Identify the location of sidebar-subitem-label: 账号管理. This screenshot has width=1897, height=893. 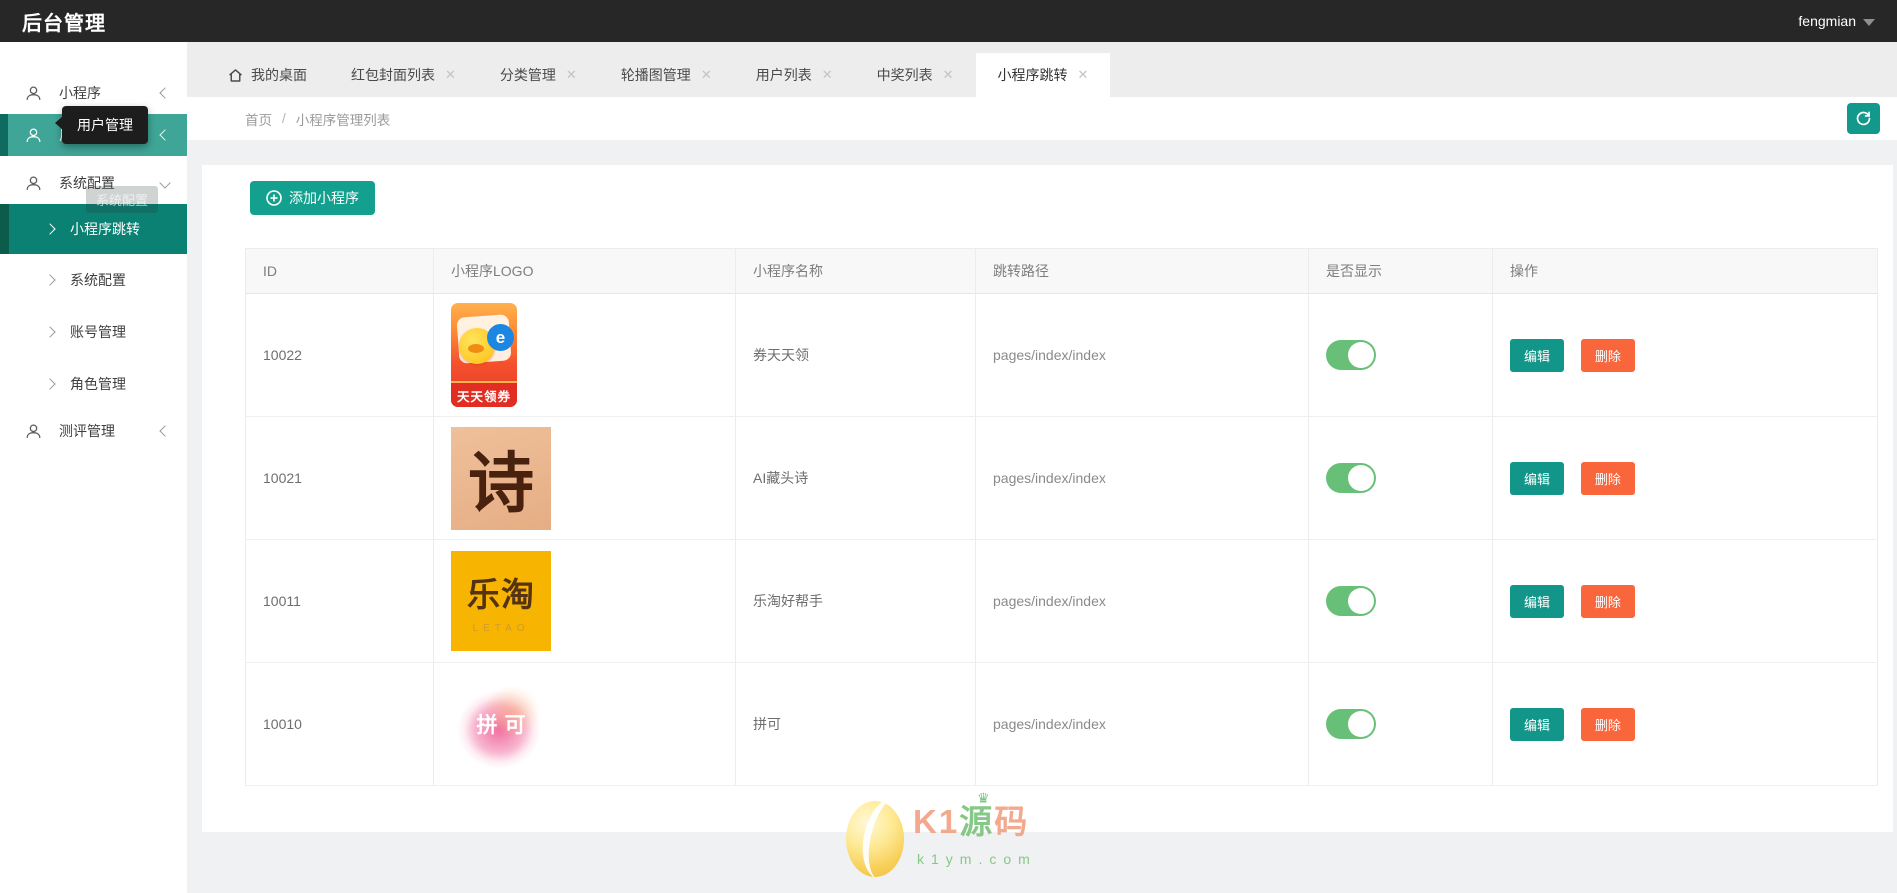
(98, 332).